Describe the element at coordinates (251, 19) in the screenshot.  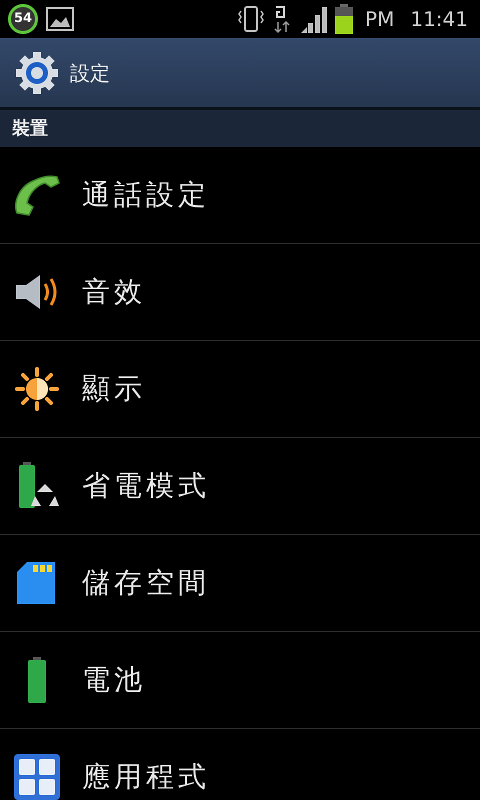
I see `vibrate-icon` at that location.